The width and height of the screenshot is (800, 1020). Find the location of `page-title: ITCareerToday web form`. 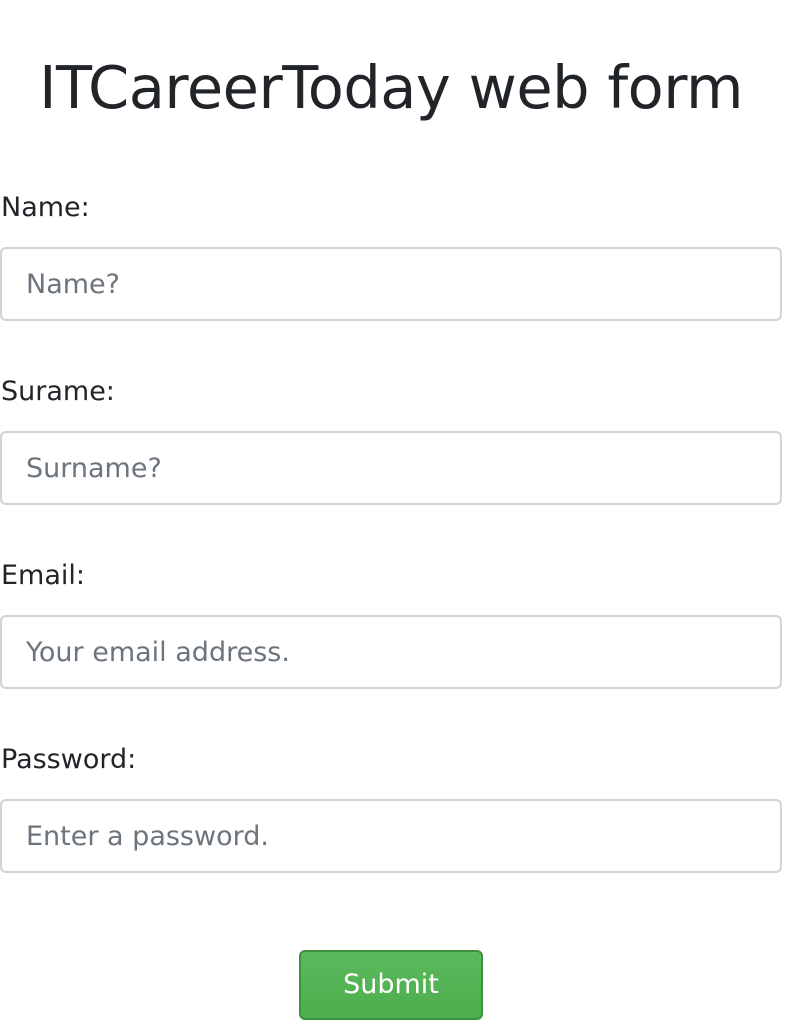

page-title: ITCareerToday web form is located at coordinates (391, 87).